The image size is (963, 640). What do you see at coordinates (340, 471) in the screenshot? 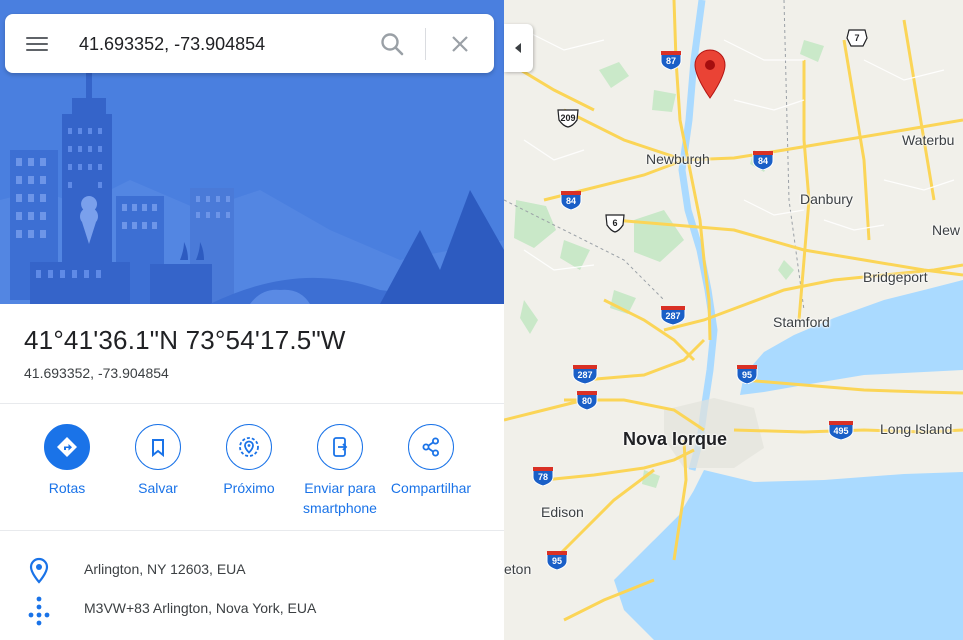
I see `send-to-phone-button: Enviar para smartphone` at bounding box center [340, 471].